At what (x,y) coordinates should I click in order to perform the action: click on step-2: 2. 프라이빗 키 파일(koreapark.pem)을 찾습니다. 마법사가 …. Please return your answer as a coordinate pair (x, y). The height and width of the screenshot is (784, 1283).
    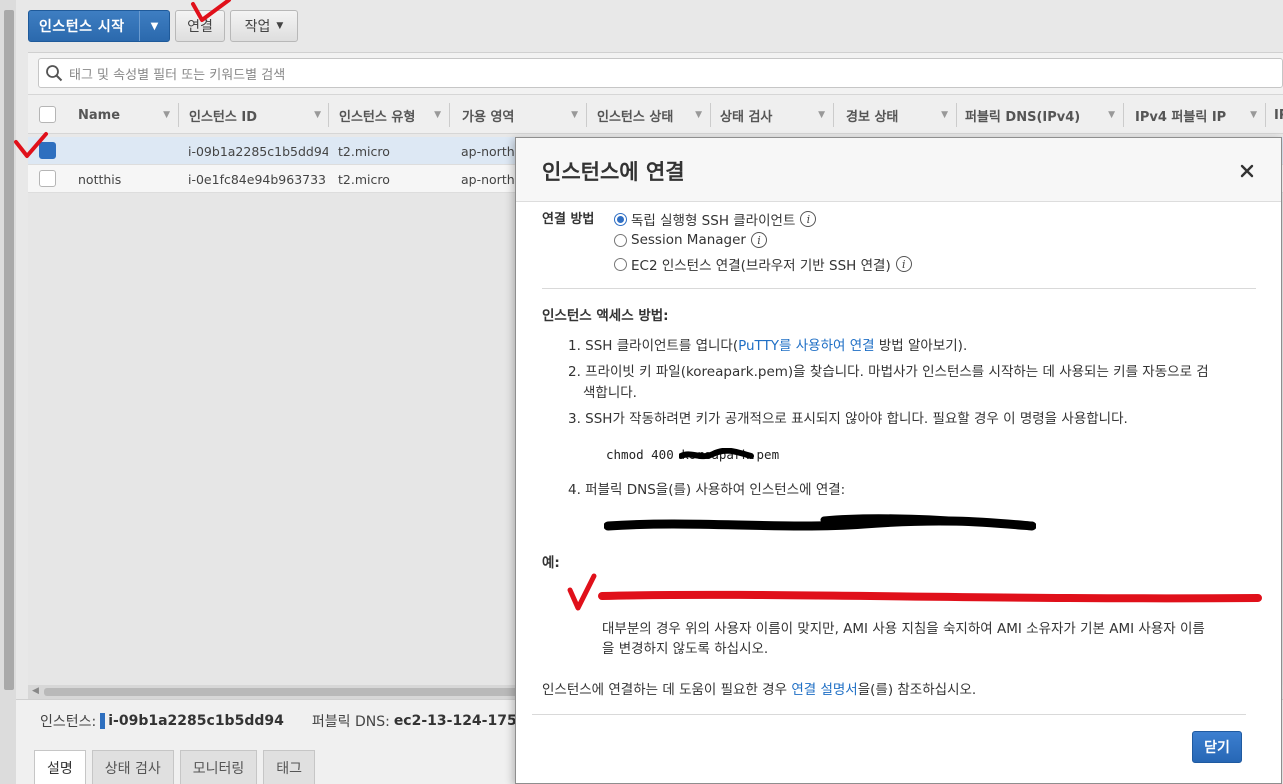
    Looking at the image, I should click on (888, 382).